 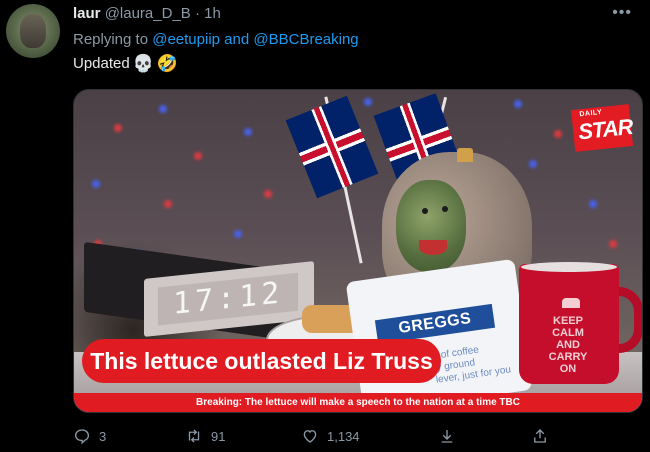 What do you see at coordinates (332, 147) in the screenshot?
I see `union-jack-flag-left` at bounding box center [332, 147].